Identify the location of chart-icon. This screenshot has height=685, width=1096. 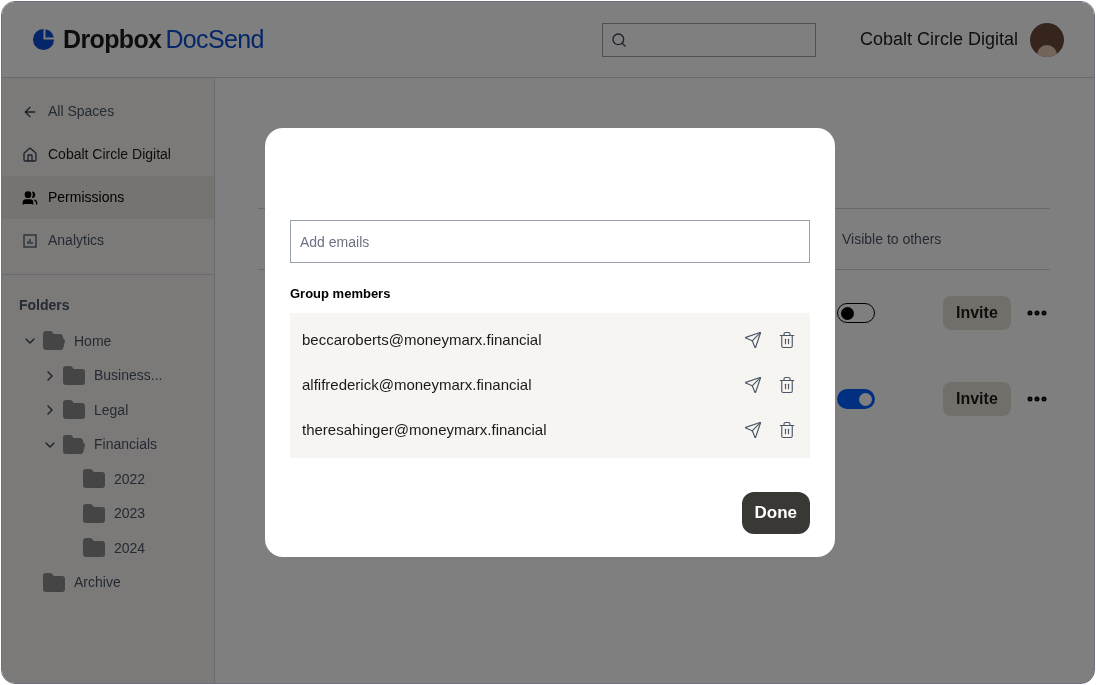
(30, 240).